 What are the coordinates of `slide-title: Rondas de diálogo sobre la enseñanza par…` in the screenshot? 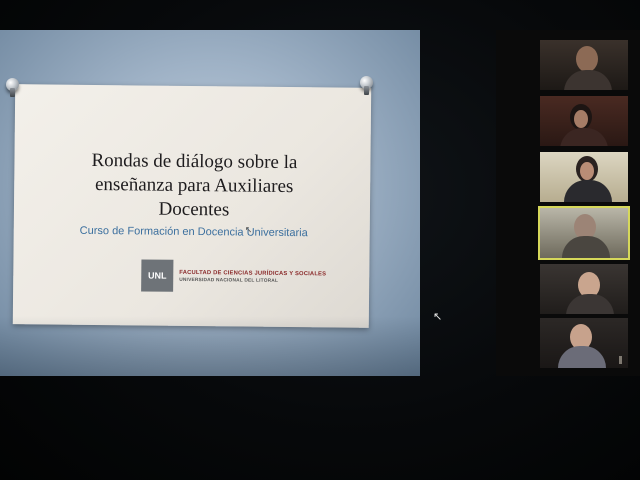 It's located at (194, 185).